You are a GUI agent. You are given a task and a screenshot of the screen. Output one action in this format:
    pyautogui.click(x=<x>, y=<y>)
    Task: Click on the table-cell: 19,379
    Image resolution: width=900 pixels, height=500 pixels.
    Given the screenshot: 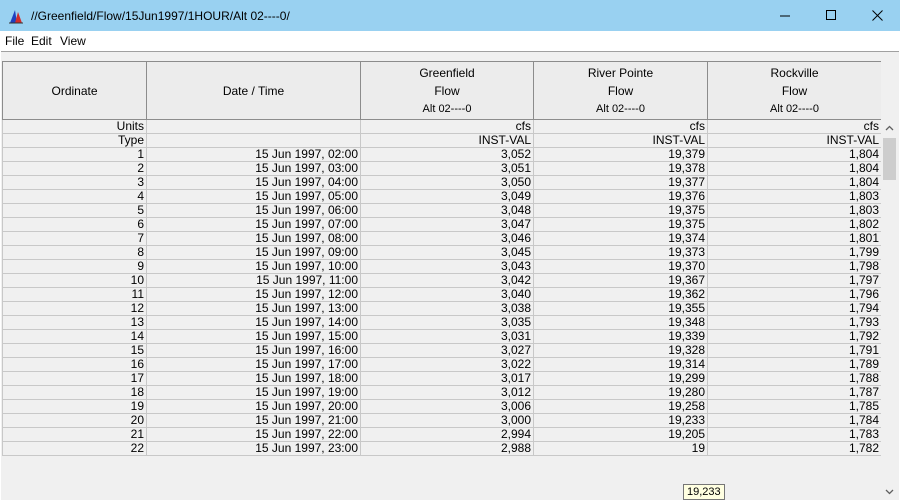 What is the action you would take?
    pyautogui.click(x=620, y=154)
    